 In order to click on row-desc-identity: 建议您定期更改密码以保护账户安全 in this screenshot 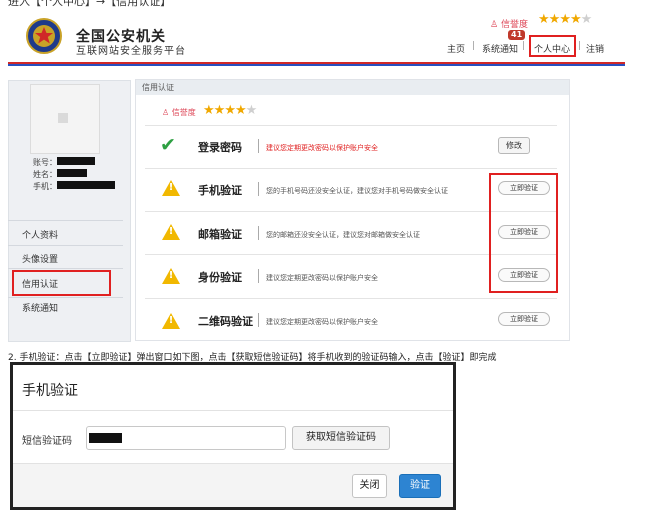, I will do `click(322, 278)`.